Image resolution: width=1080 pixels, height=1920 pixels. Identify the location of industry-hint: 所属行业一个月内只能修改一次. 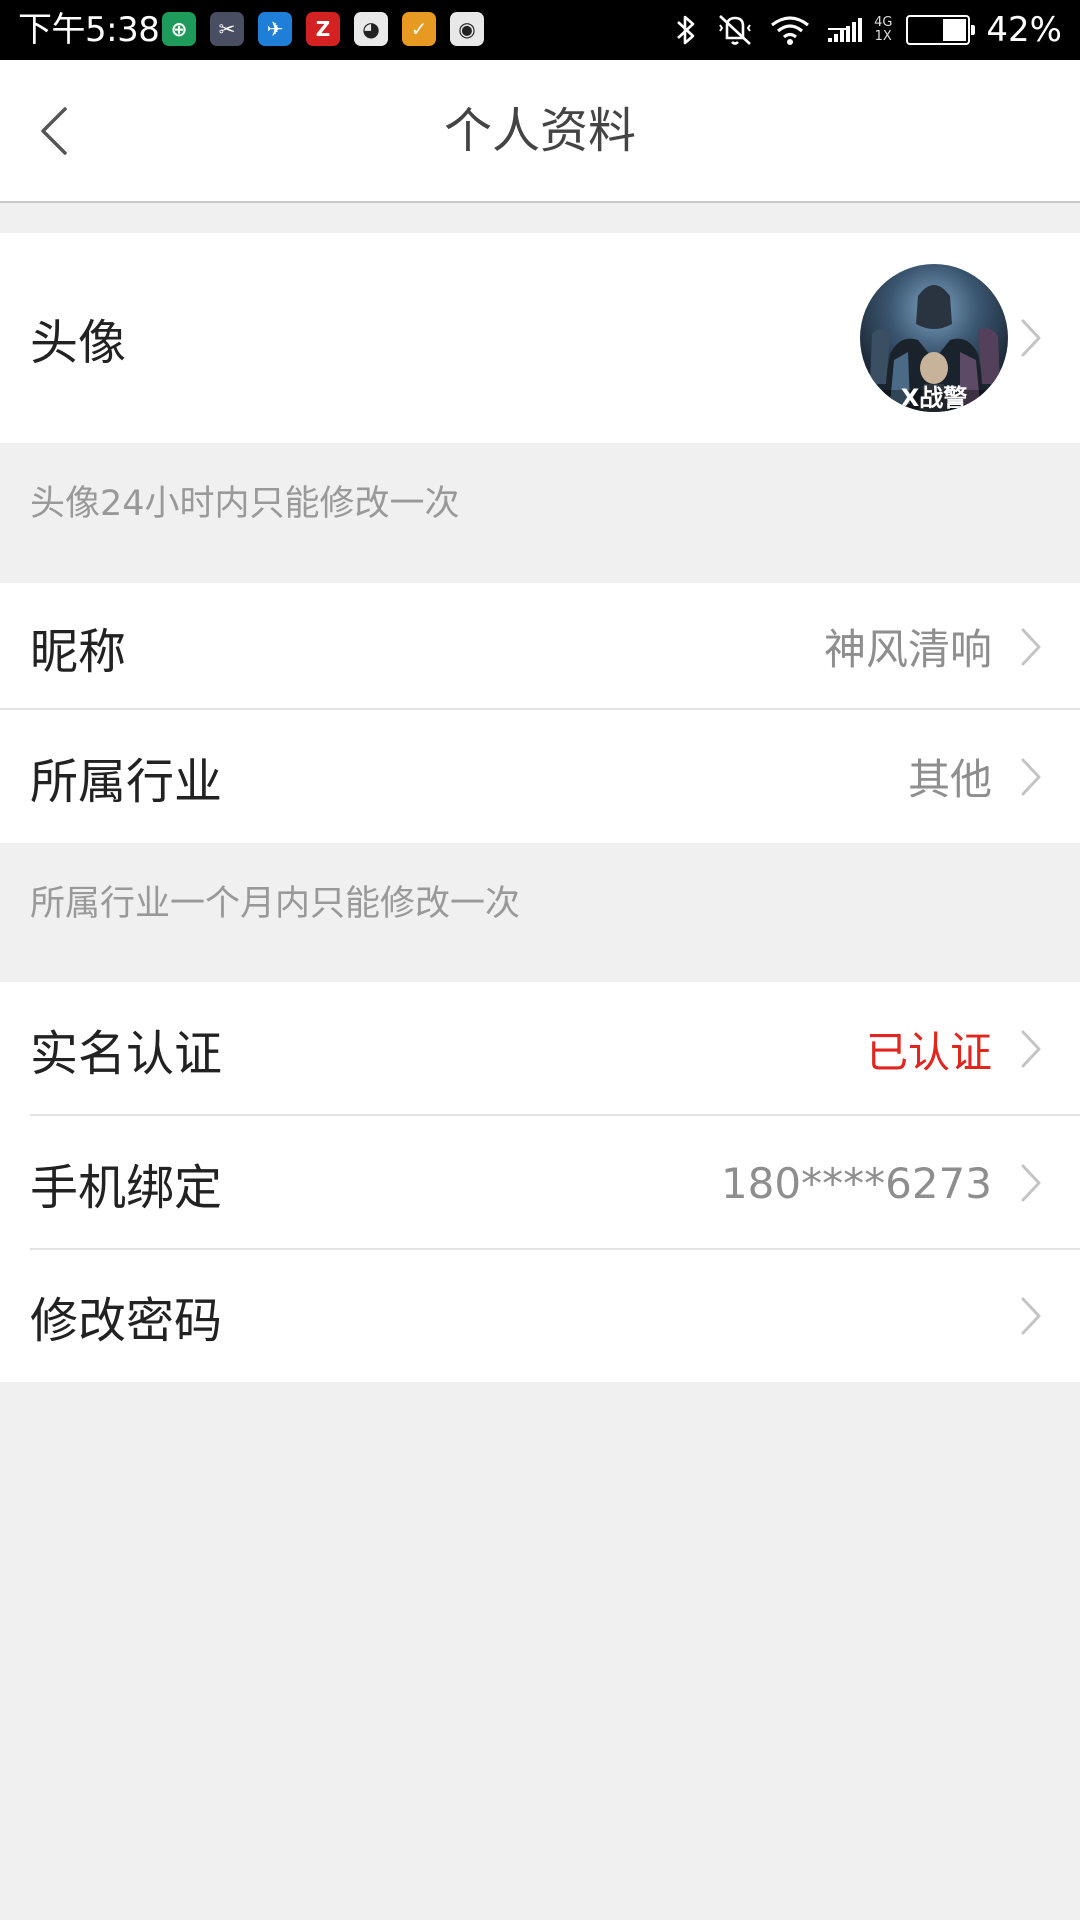
(275, 904).